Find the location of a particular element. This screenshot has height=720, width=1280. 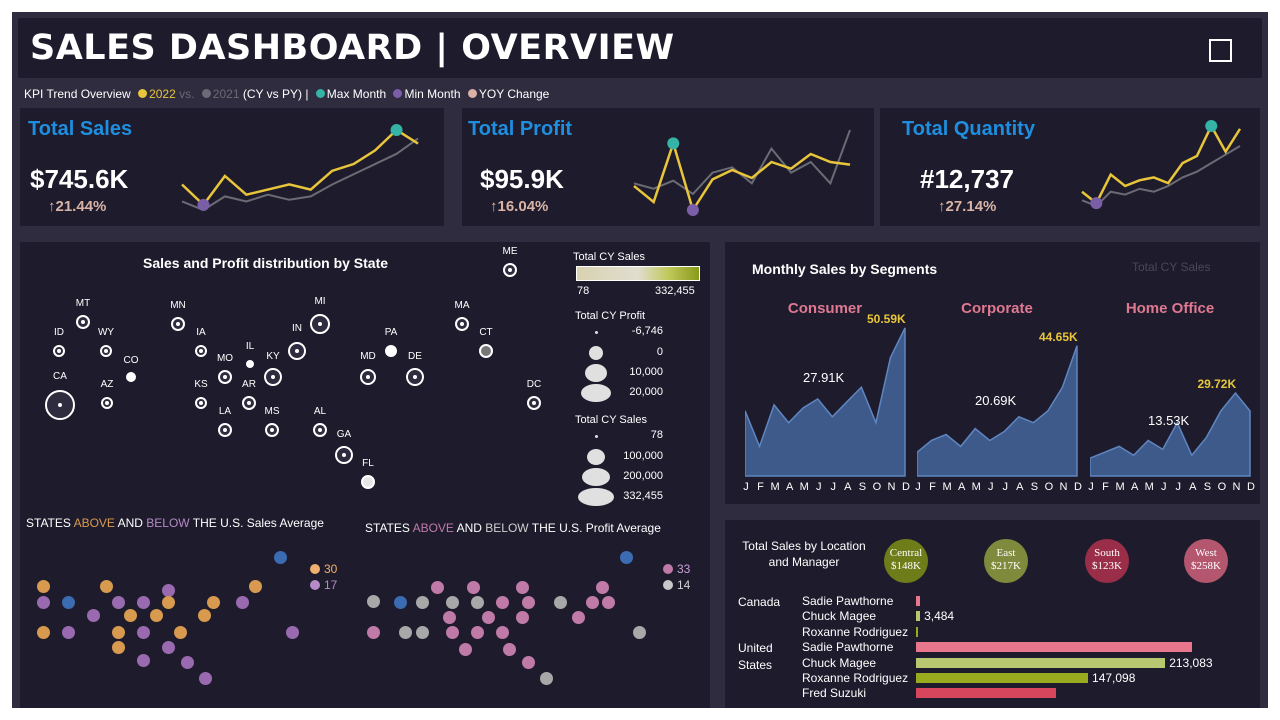

region-value: $217K is located at coordinates (1006, 566).